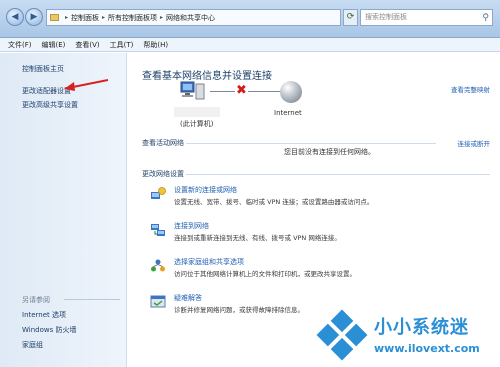  What do you see at coordinates (485, 18) in the screenshot?
I see `search-icon: ⚲` at bounding box center [485, 18].